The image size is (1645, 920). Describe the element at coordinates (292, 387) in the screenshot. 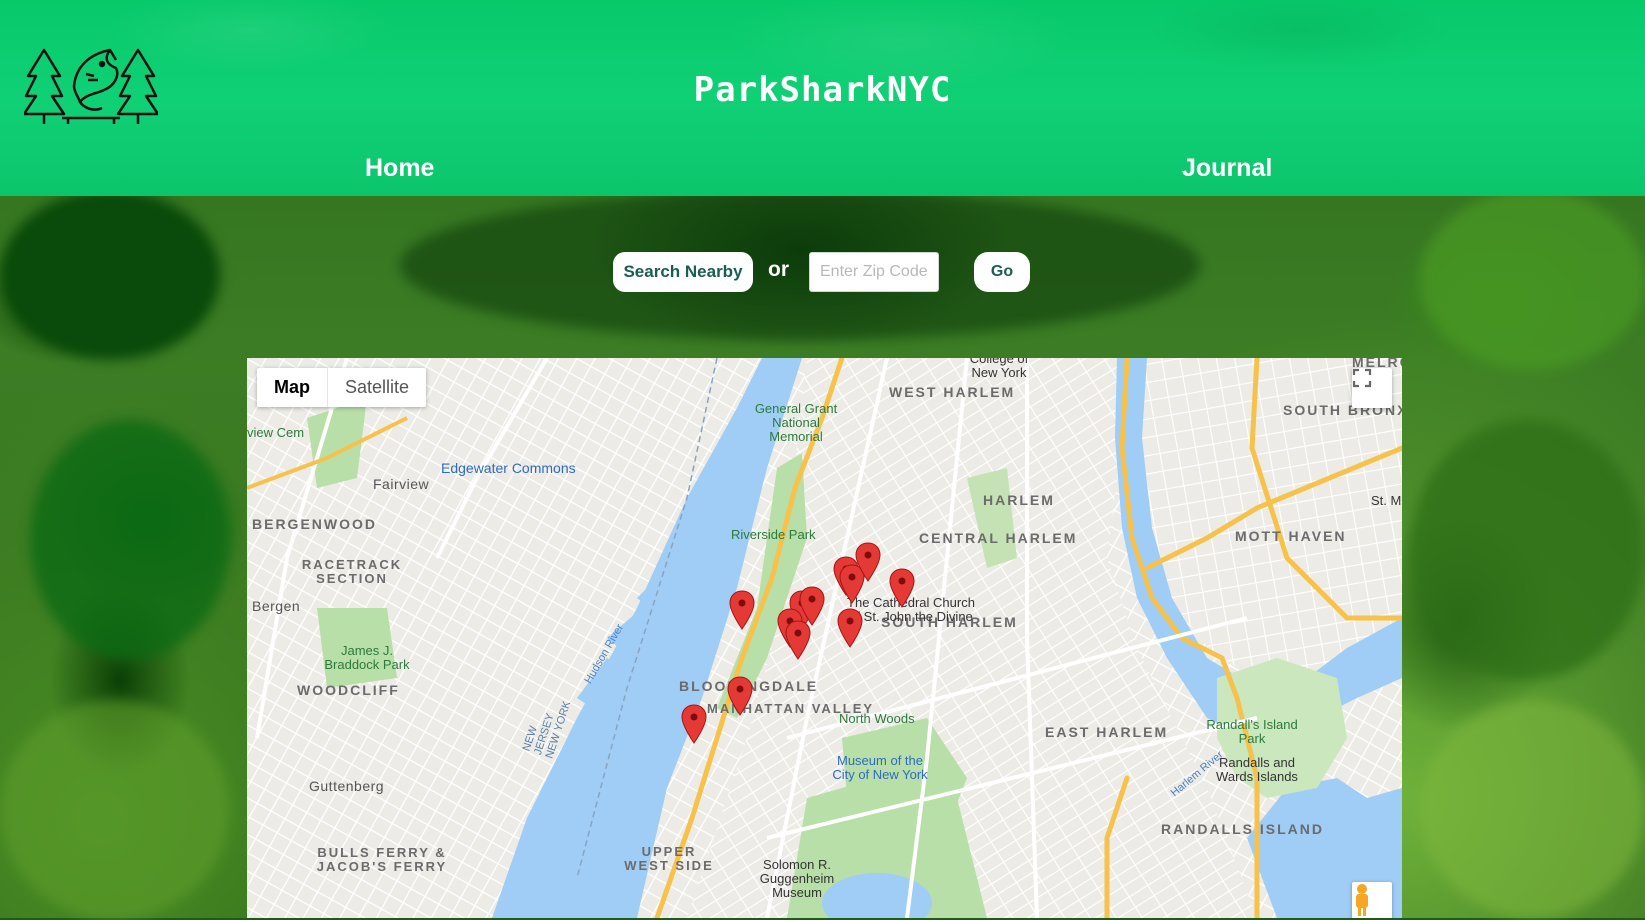

I see `map-type-map-button: Map` at that location.